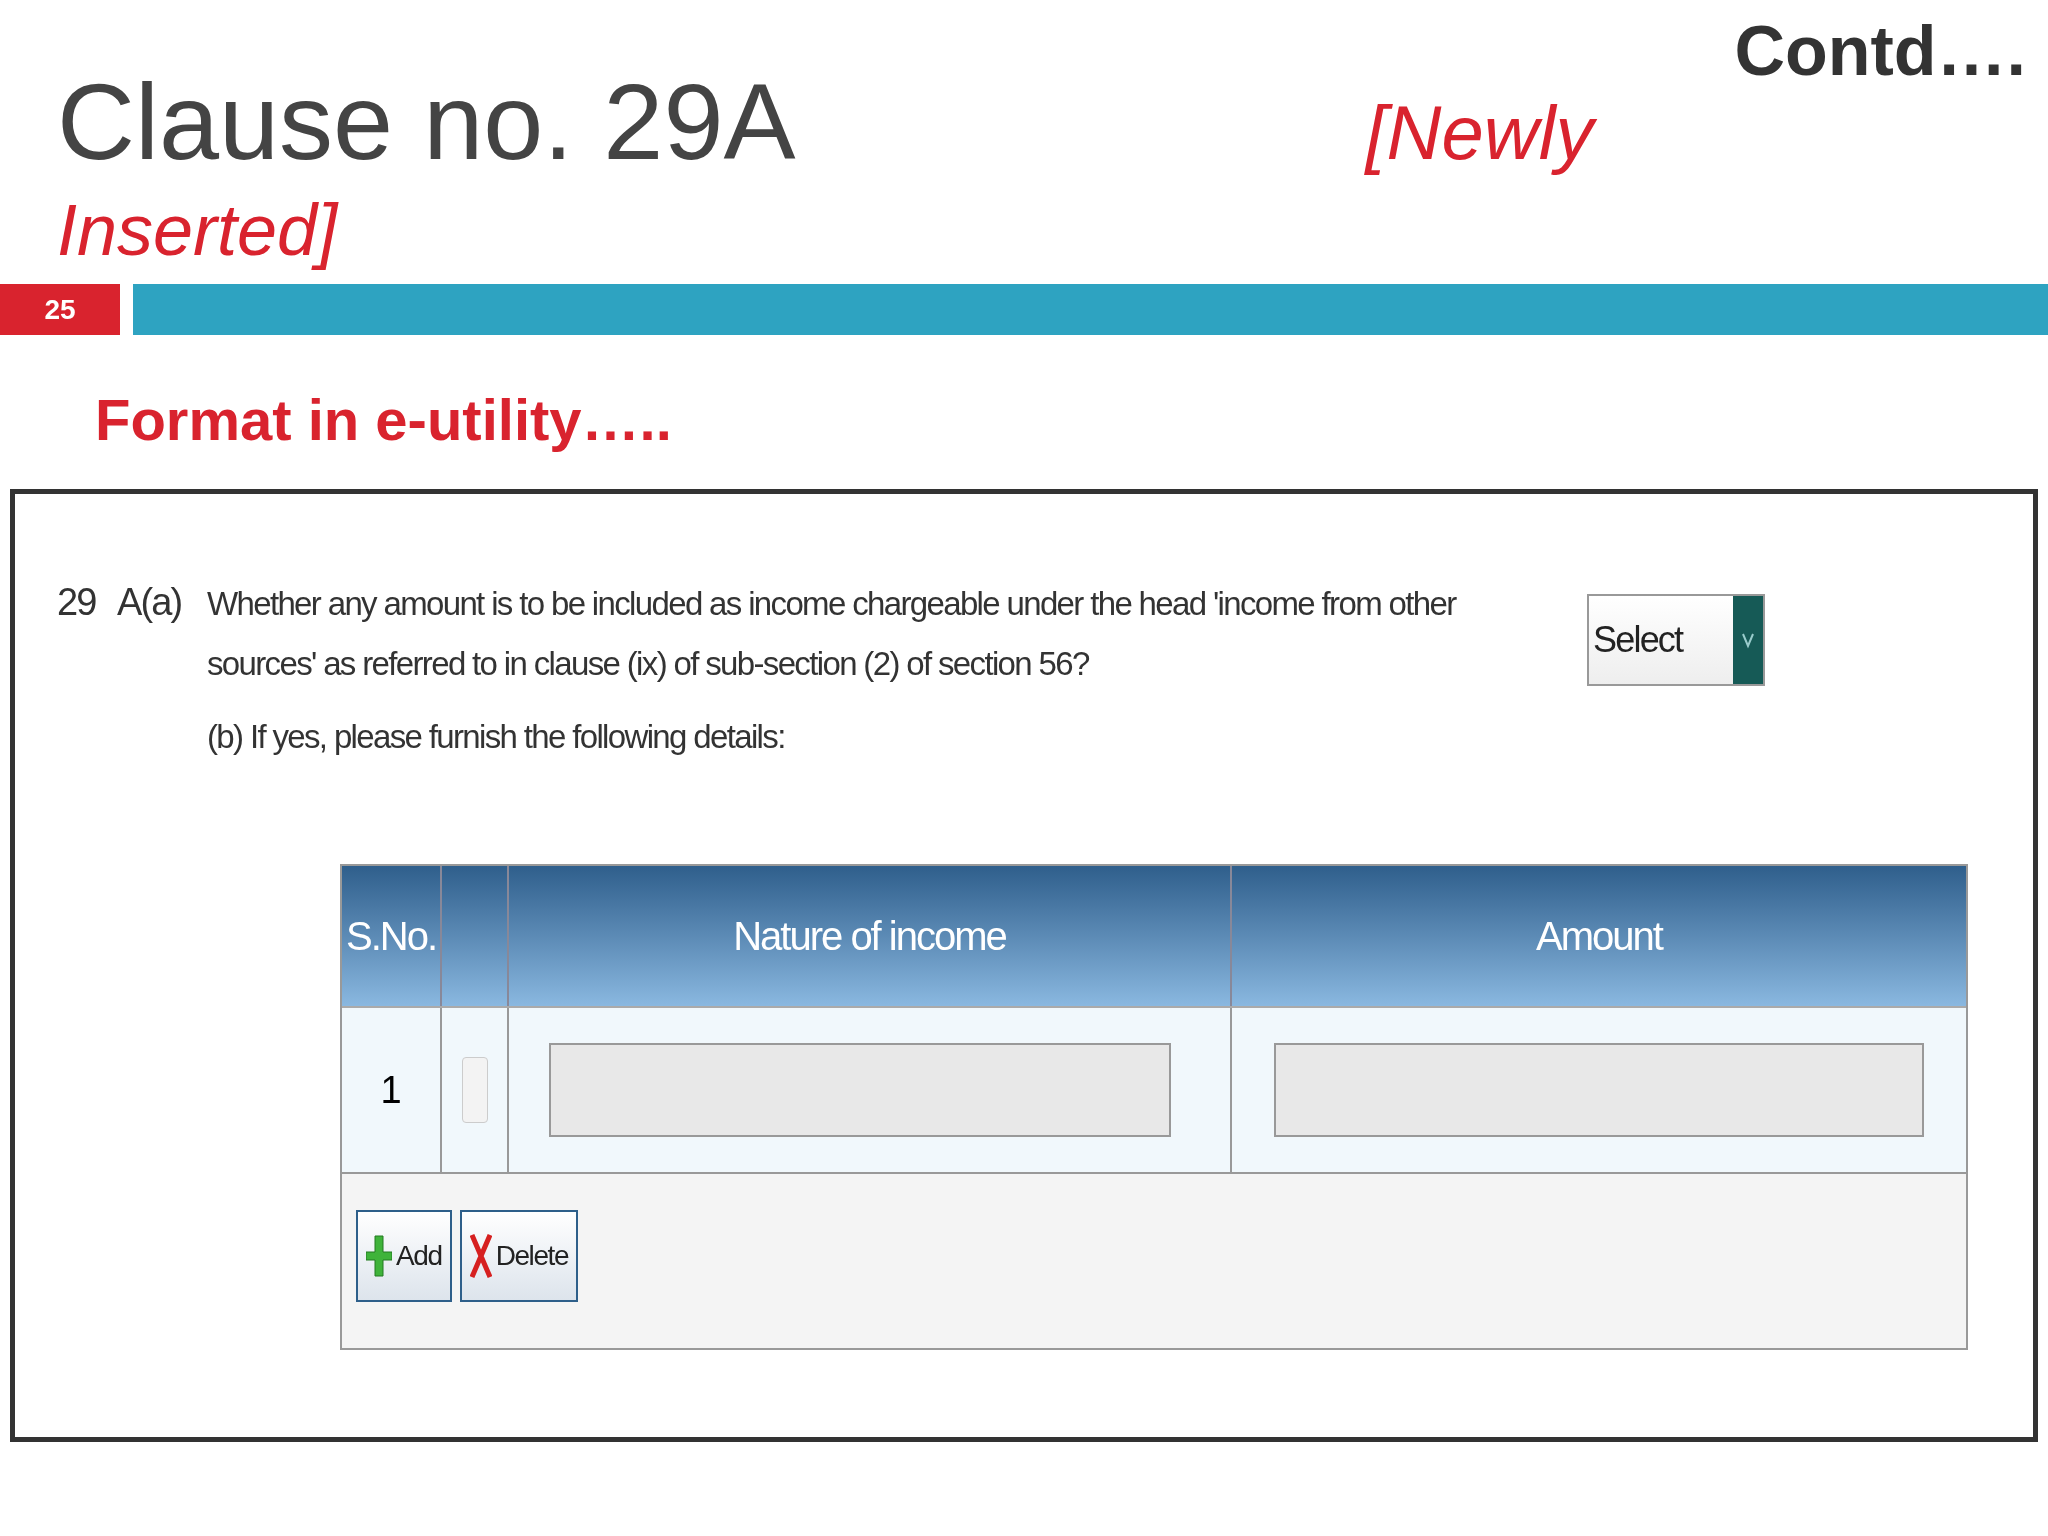 Image resolution: width=2048 pixels, height=1536 pixels. What do you see at coordinates (426, 122) in the screenshot?
I see `slide-title: Clause no. 29A` at bounding box center [426, 122].